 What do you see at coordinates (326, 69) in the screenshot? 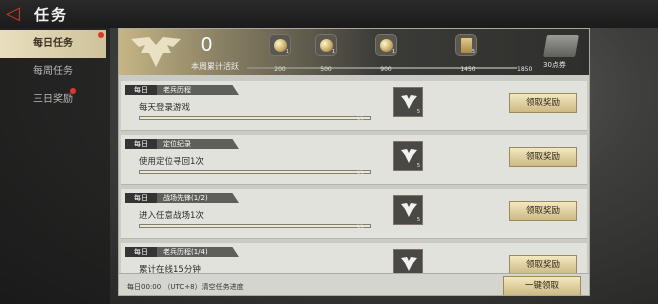
I see `milestone-value: 500` at bounding box center [326, 69].